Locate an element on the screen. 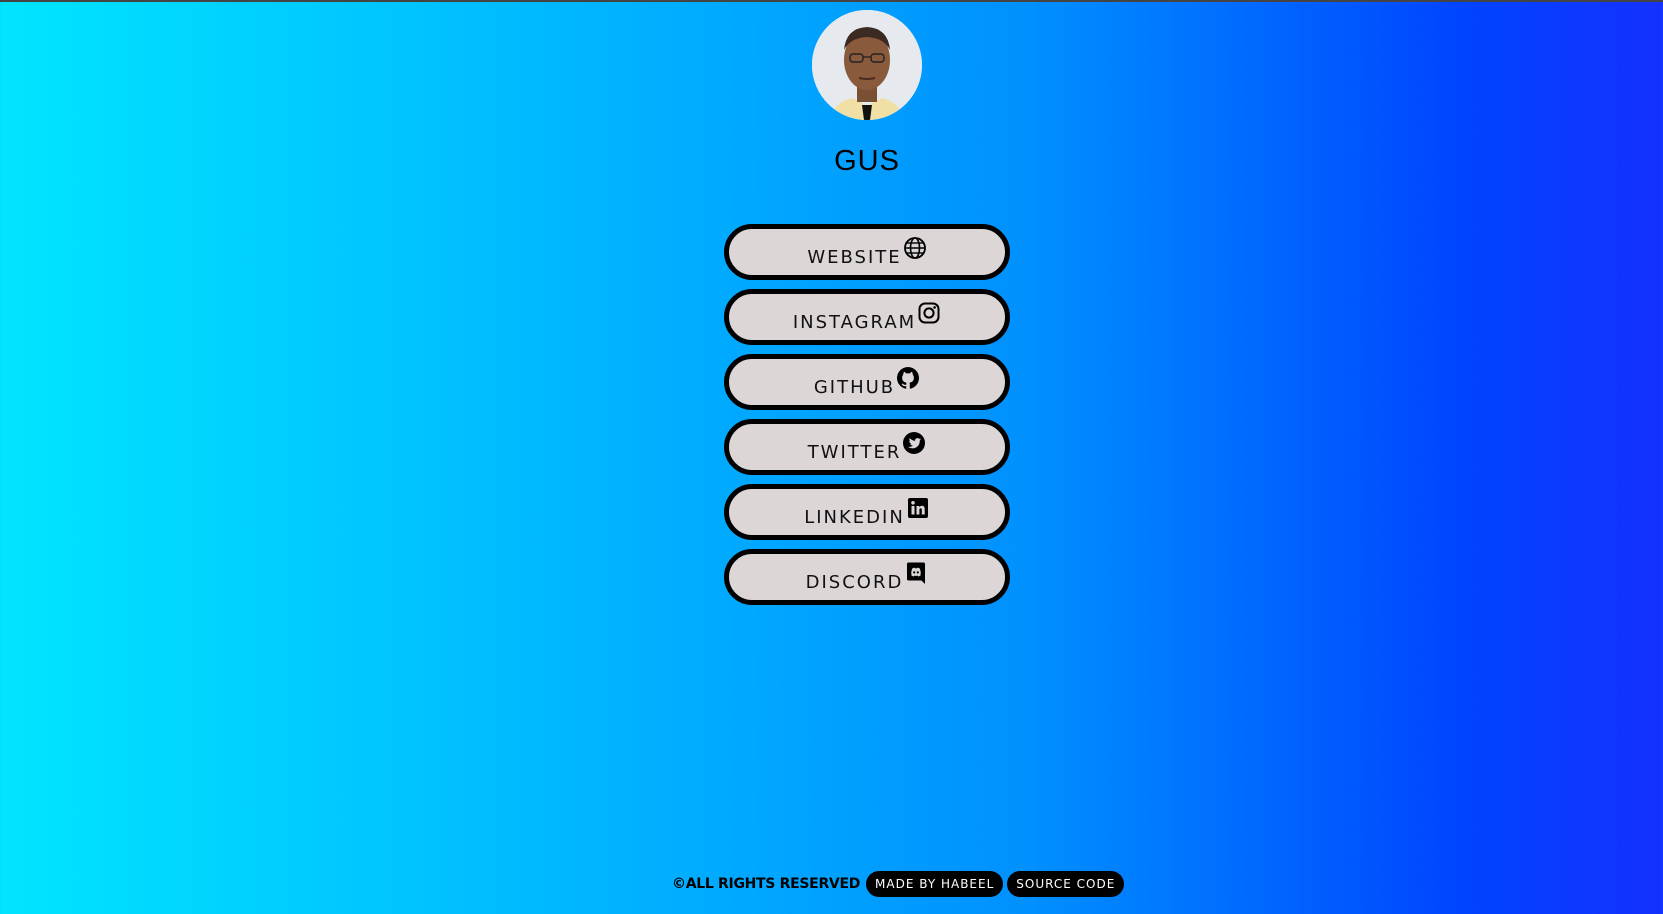 This screenshot has height=914, width=1663. twitter-button: TWITTER is located at coordinates (867, 447).